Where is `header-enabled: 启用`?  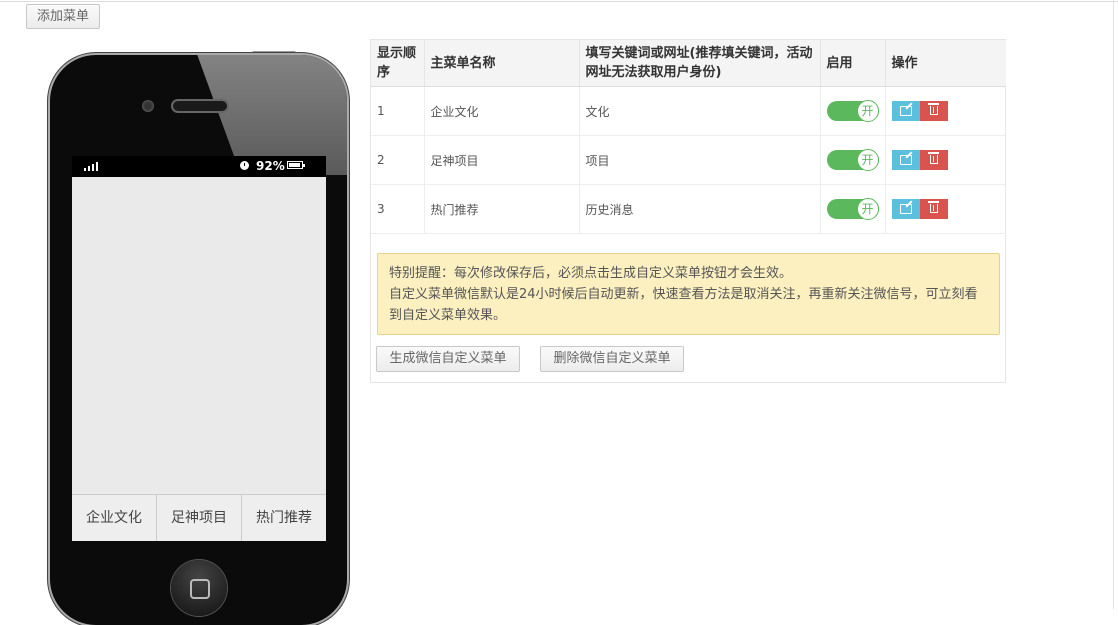
header-enabled: 启用 is located at coordinates (853, 63).